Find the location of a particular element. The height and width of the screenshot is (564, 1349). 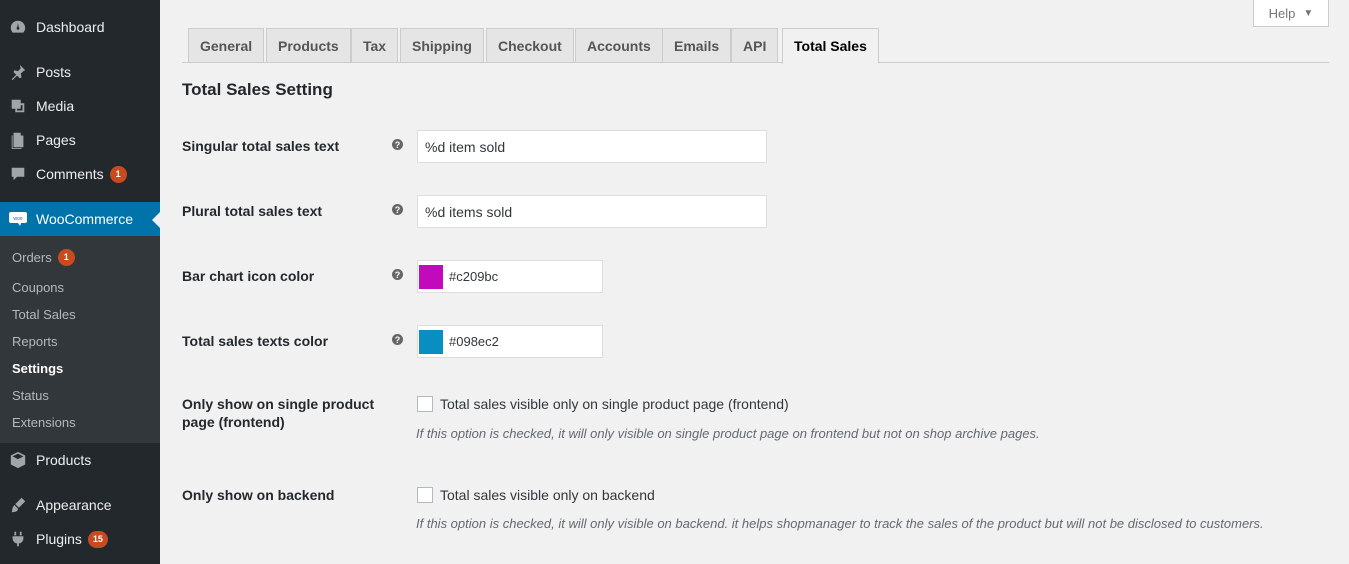

text-color-label: Total sales texts color is located at coordinates (255, 341).